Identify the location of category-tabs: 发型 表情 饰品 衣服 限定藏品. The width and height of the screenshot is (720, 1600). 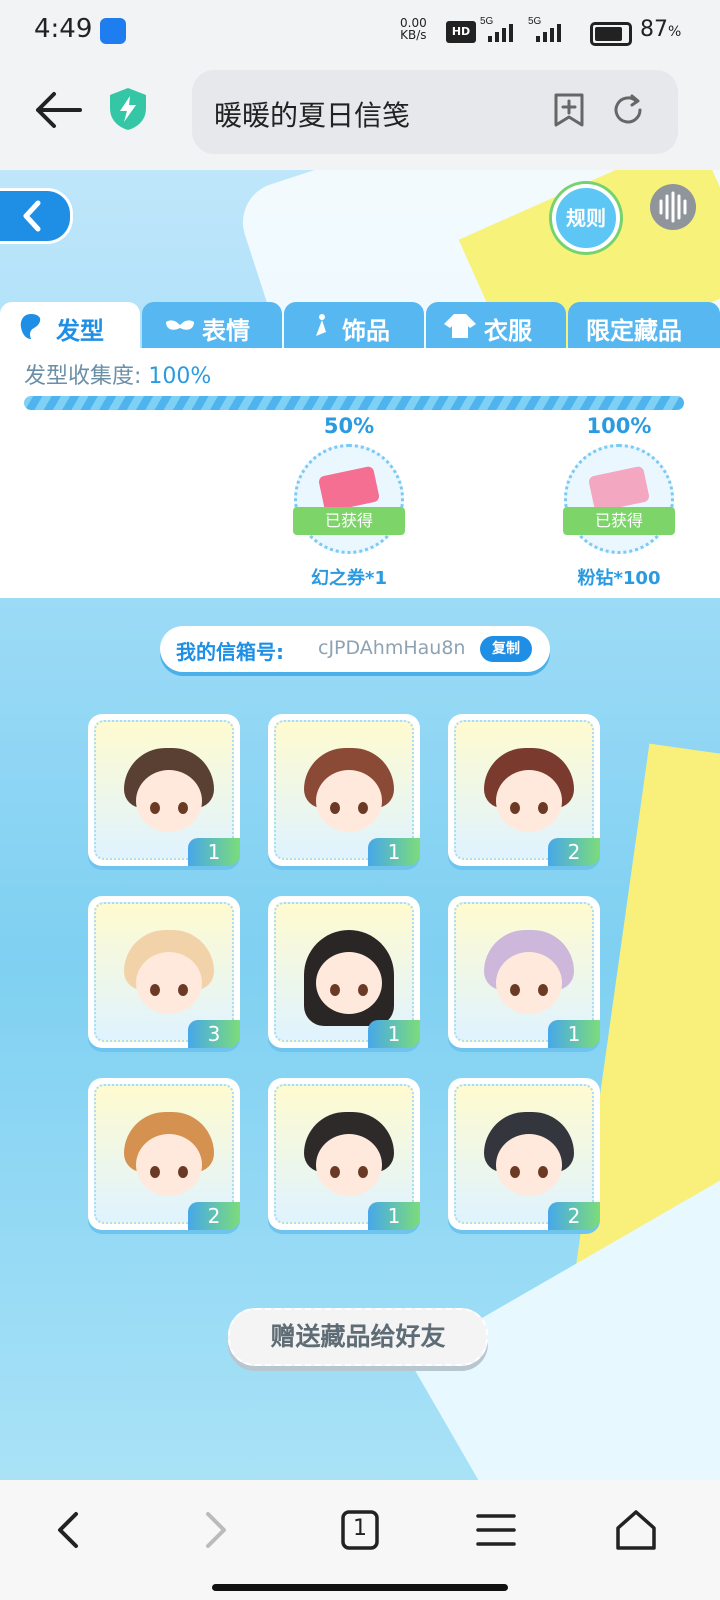
(360, 326).